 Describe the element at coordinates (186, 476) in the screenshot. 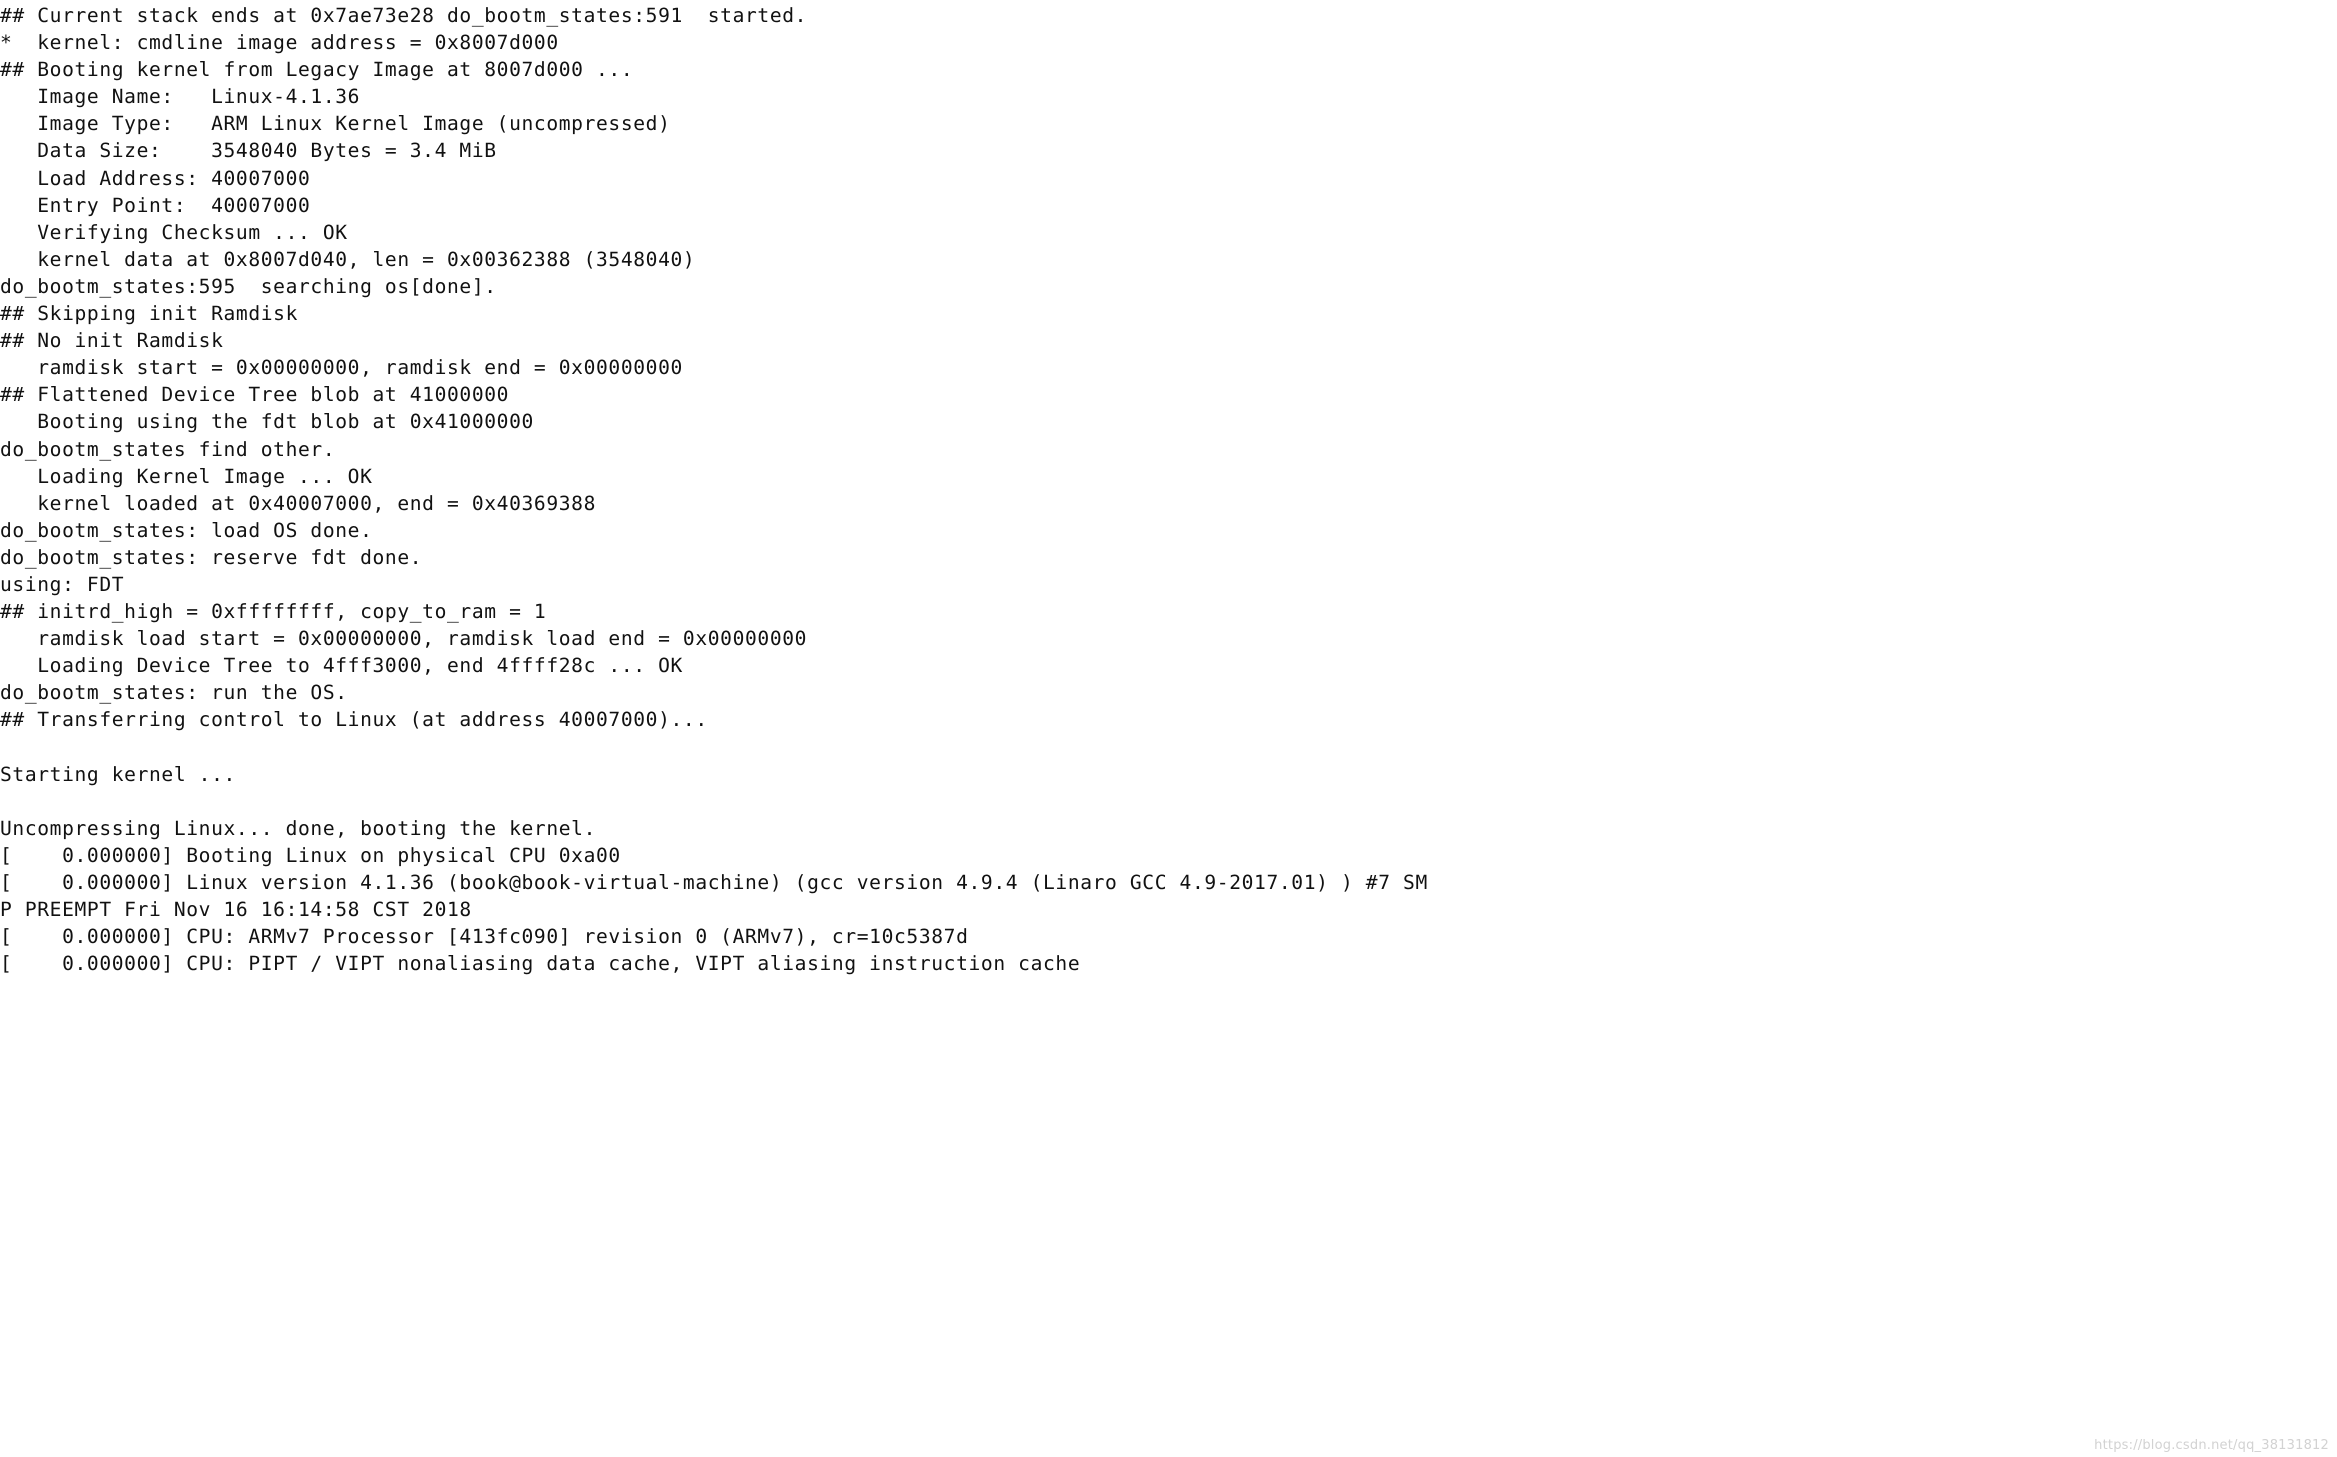

I see `log-line: Loading Kernel Image ... OK` at that location.